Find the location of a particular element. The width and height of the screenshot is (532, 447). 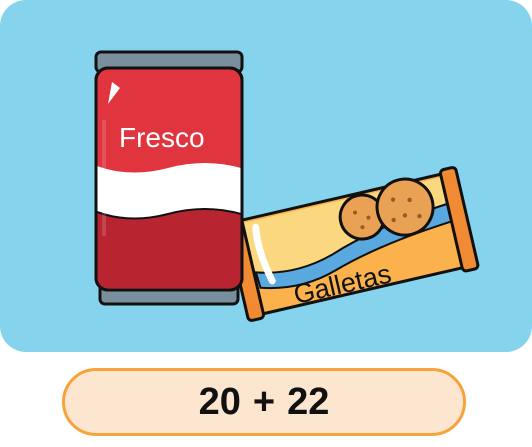

addition-expression: 20 + 22 is located at coordinates (264, 402).